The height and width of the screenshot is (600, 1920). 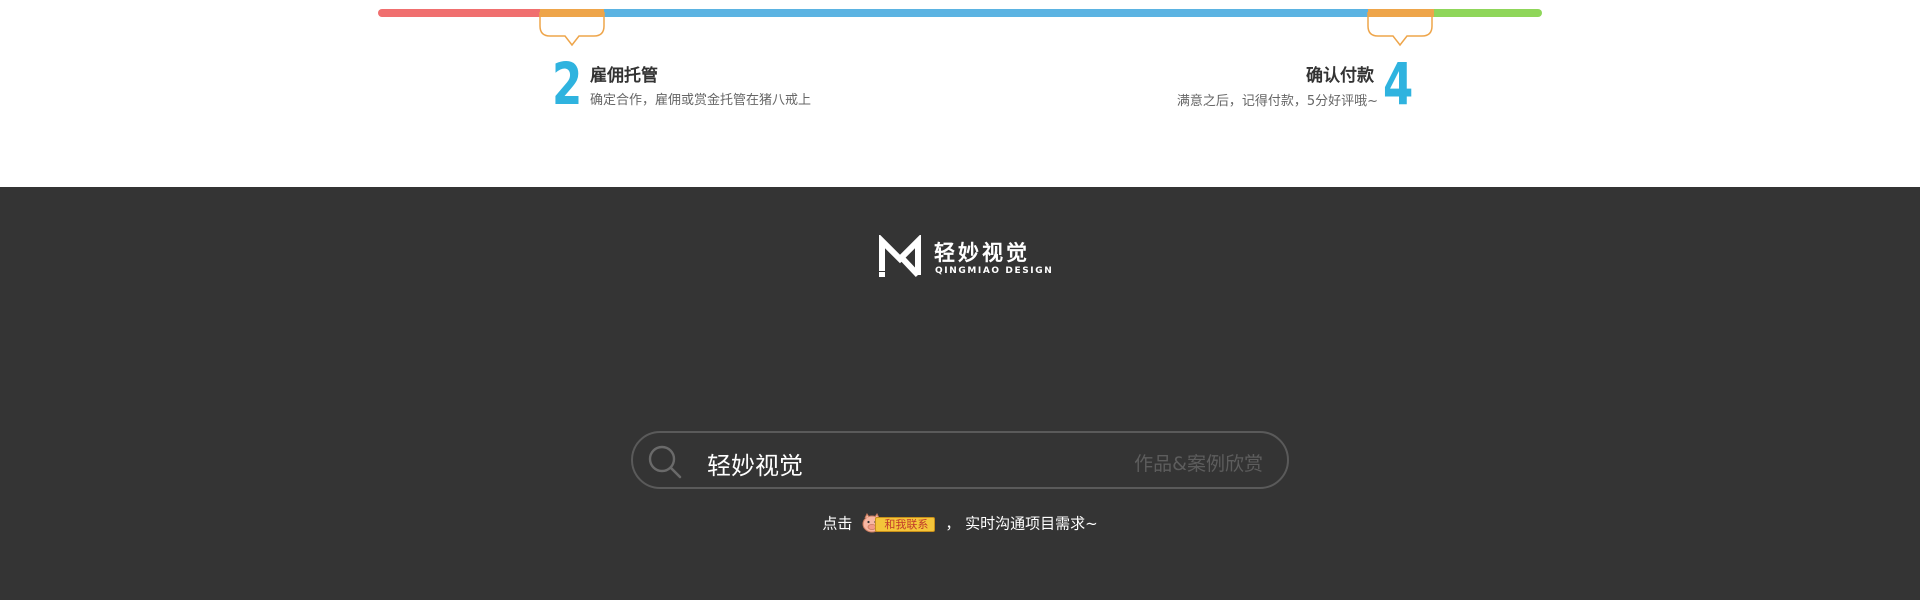 I want to click on step-2-description: 确定合作，雇佣或赏金托管在猪八戒上, so click(x=701, y=100).